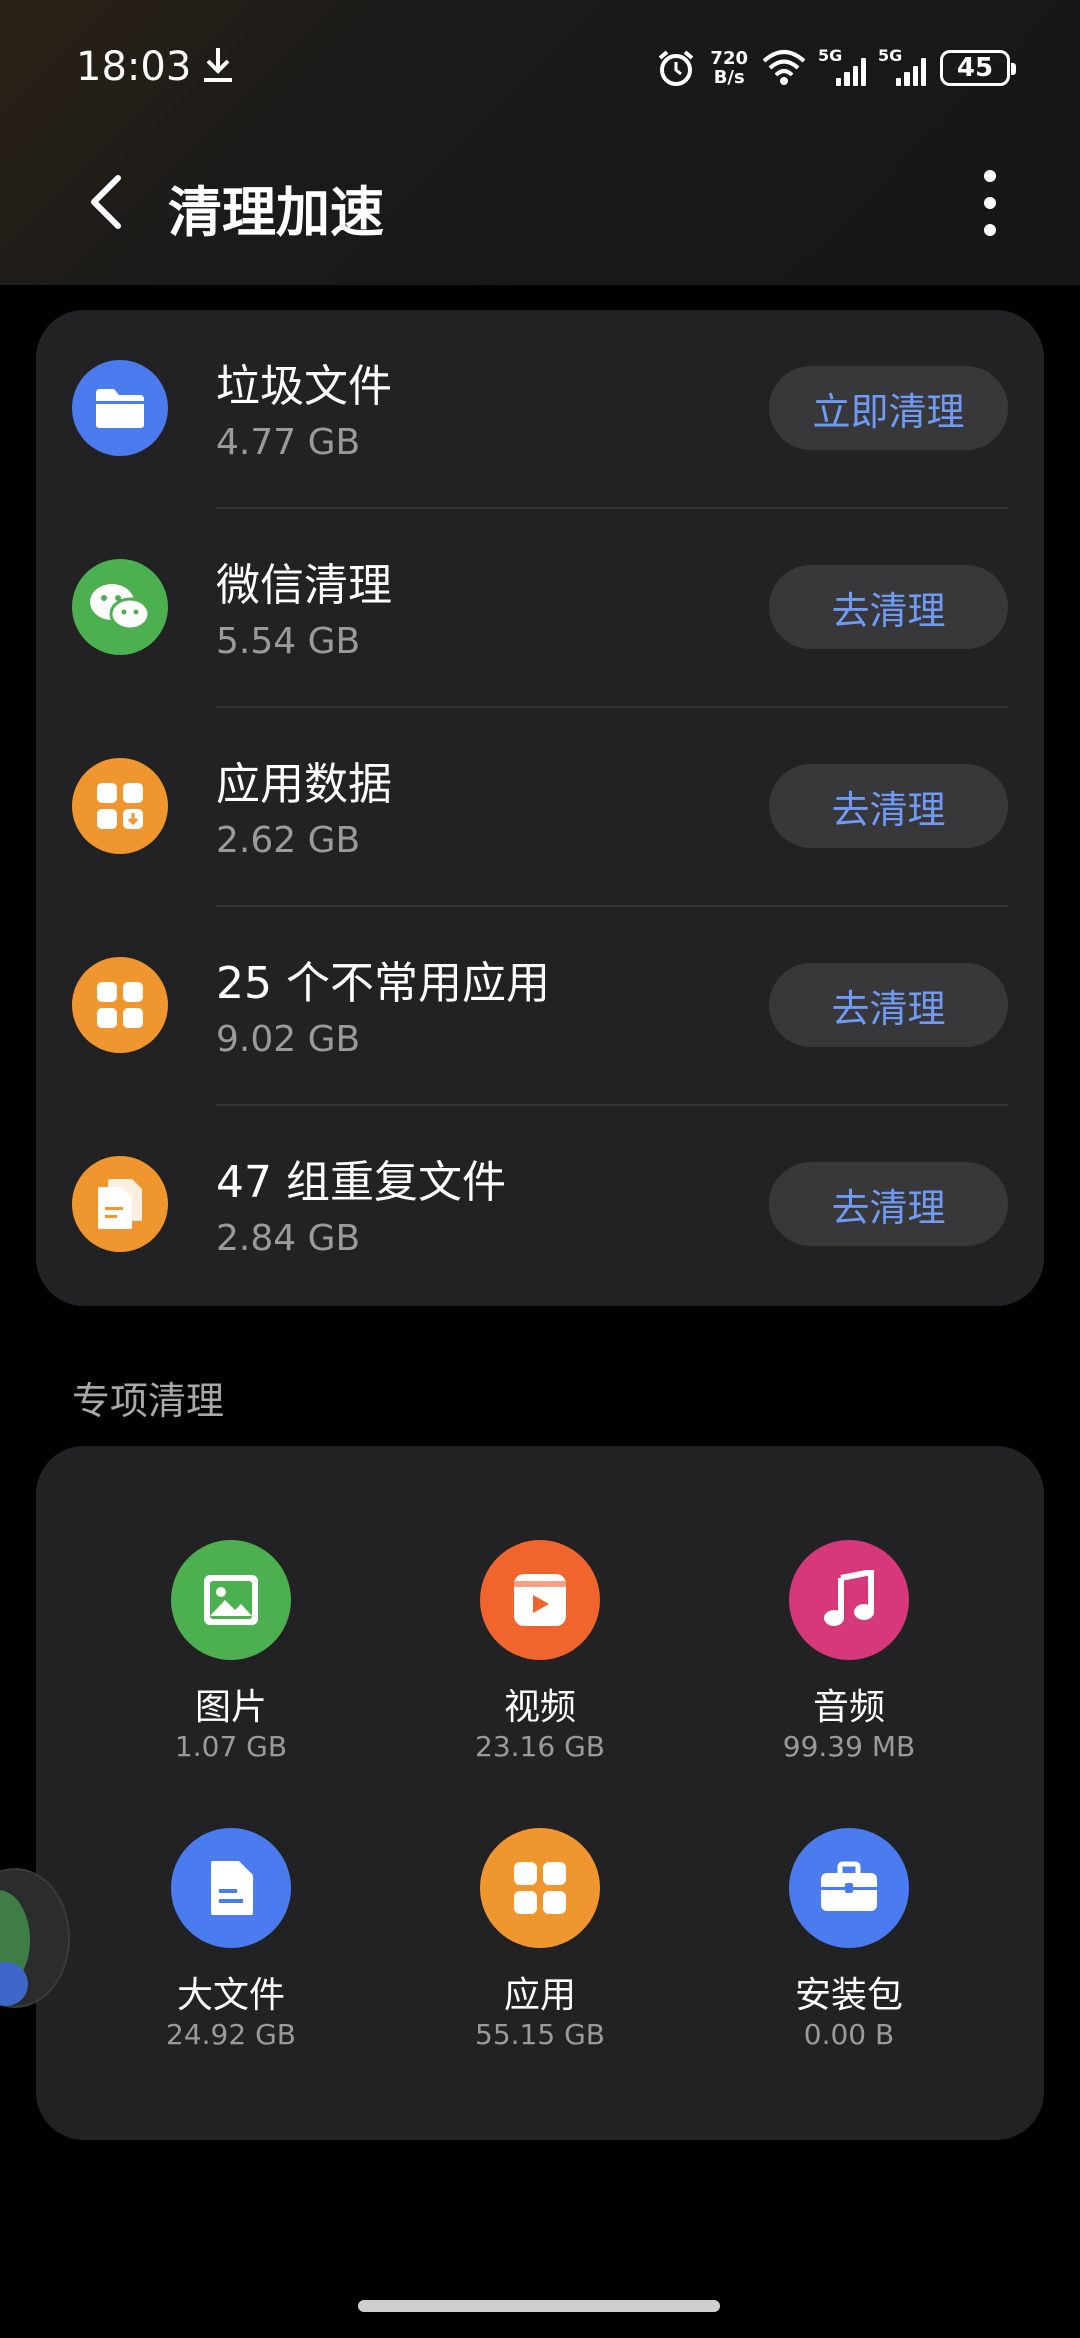 Image resolution: width=1080 pixels, height=2338 pixels. I want to click on row-title: 25 个不常用应用, so click(383, 983).